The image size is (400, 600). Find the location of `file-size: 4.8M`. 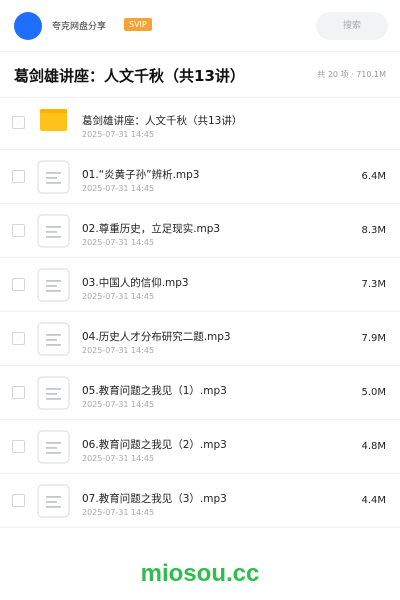

file-size: 4.8M is located at coordinates (373, 446).